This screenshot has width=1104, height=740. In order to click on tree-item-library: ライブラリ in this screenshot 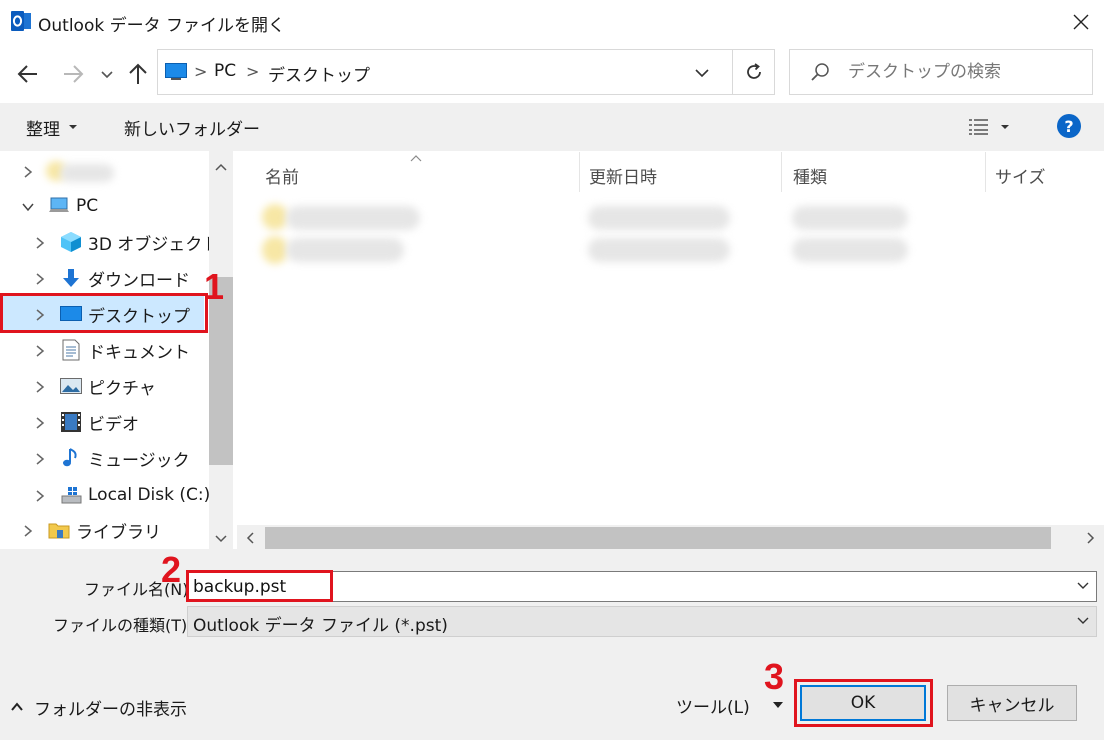, I will do `click(104, 530)`.